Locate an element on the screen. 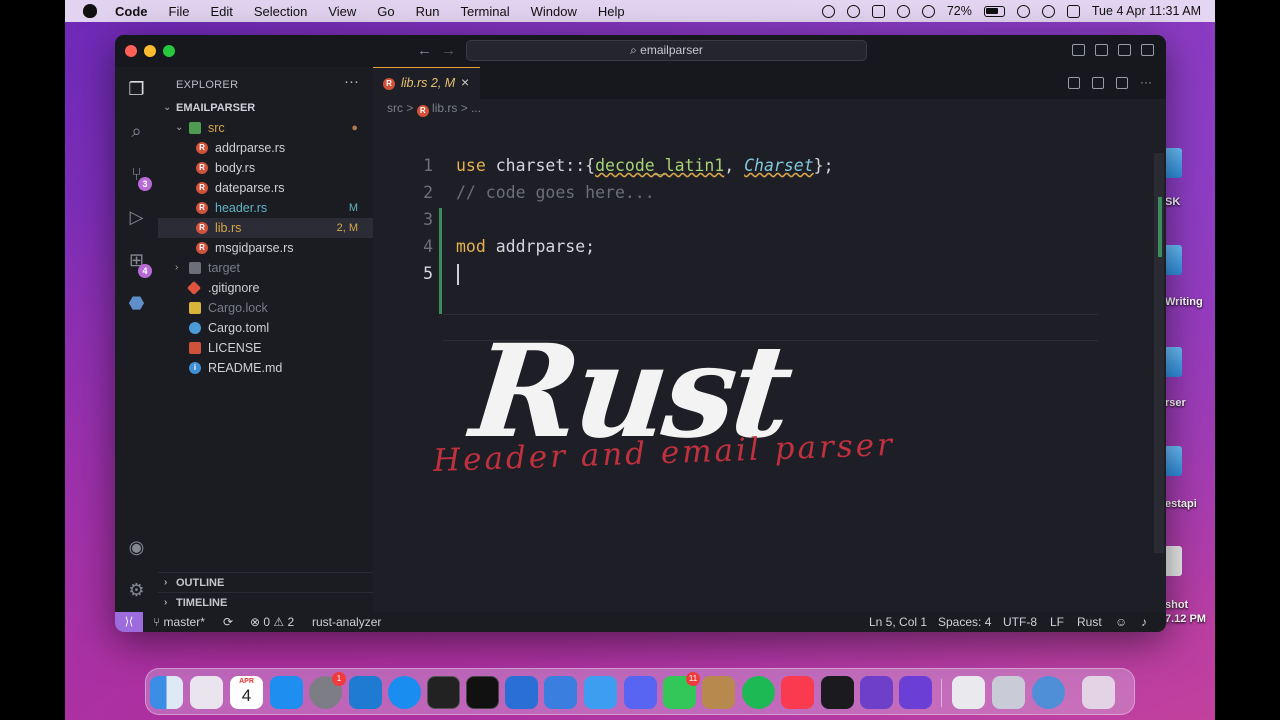 The width and height of the screenshot is (1280, 720). rust-analyzer-status: rust-analyzer is located at coordinates (346, 622).